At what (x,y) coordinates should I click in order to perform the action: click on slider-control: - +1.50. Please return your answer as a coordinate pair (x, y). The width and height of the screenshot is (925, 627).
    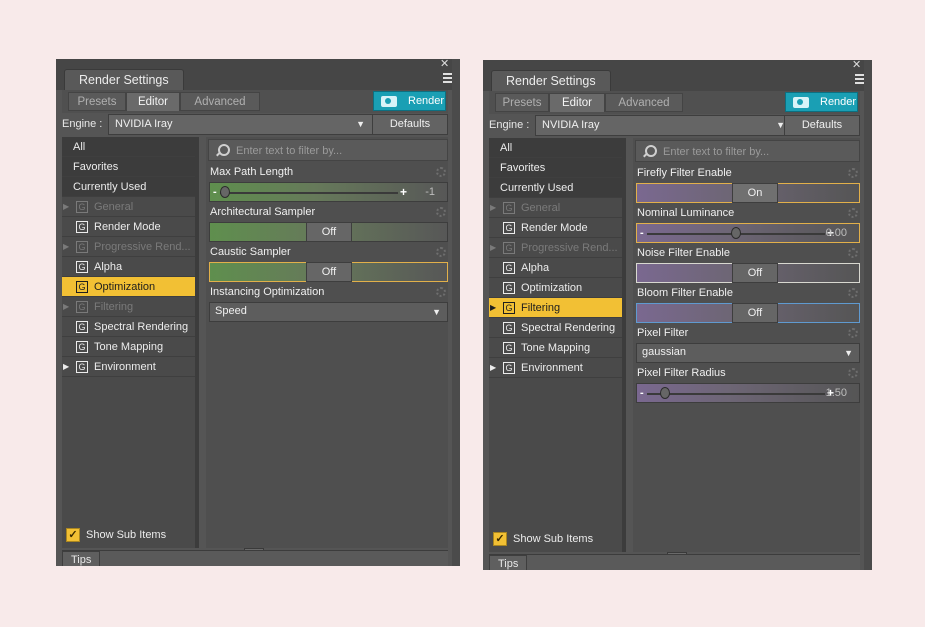
    Looking at the image, I should click on (748, 393).